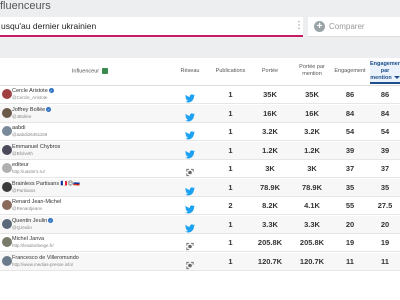  I want to click on influencer-name: Michel Janva, so click(28, 239).